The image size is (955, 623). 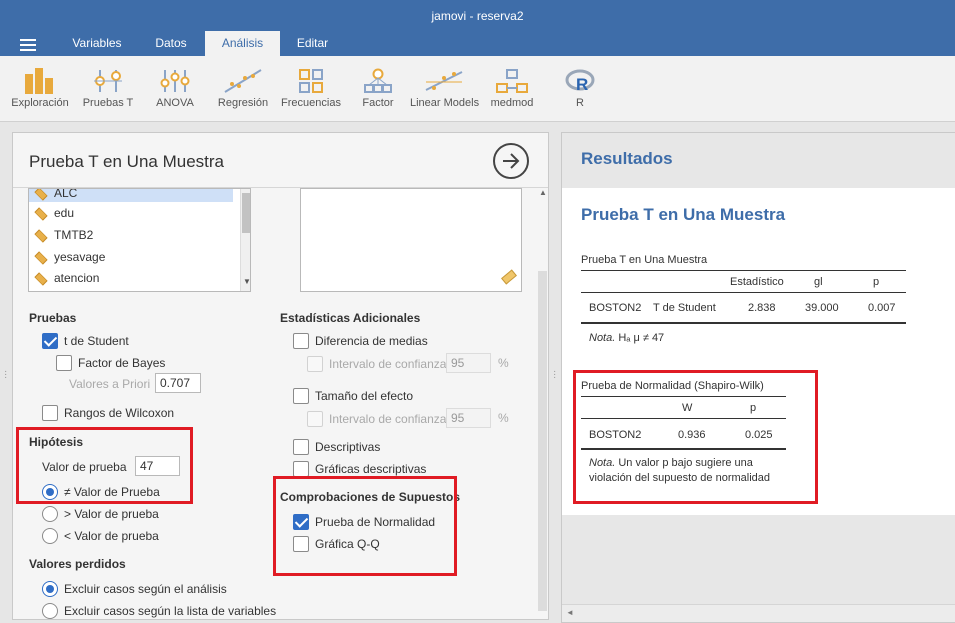 I want to click on variable-list: ALC edu TMTB2 yesavage atencion ▼, so click(x=139, y=240).